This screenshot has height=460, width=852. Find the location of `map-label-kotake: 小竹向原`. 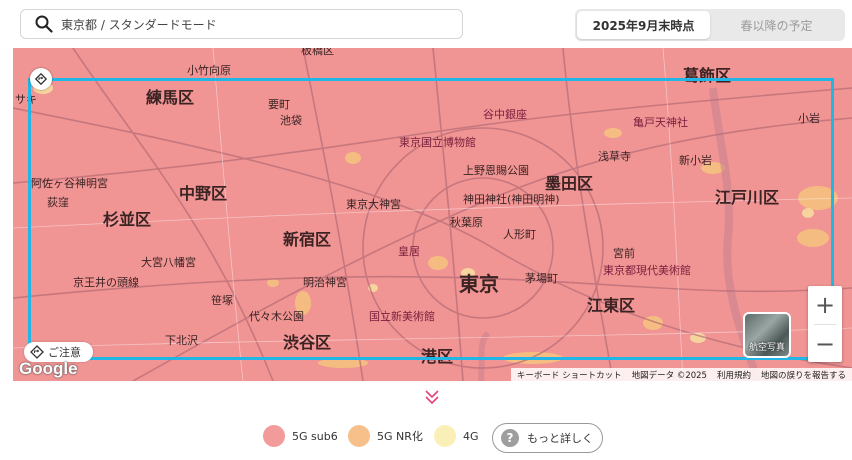

map-label-kotake: 小竹向原 is located at coordinates (209, 70).